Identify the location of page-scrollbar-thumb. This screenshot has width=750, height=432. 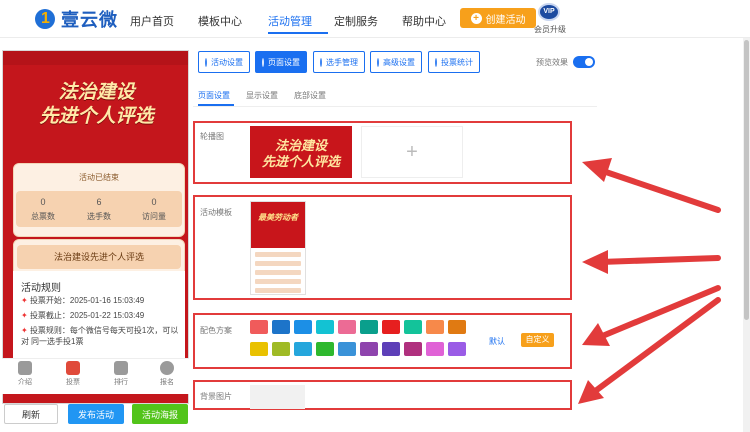
(746, 180).